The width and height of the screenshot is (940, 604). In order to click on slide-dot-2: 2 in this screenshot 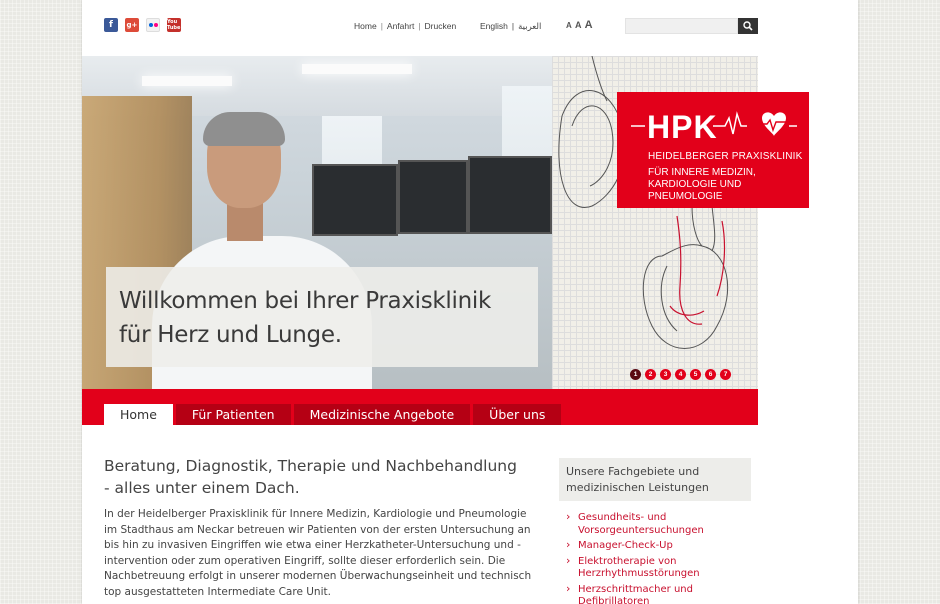, I will do `click(650, 374)`.